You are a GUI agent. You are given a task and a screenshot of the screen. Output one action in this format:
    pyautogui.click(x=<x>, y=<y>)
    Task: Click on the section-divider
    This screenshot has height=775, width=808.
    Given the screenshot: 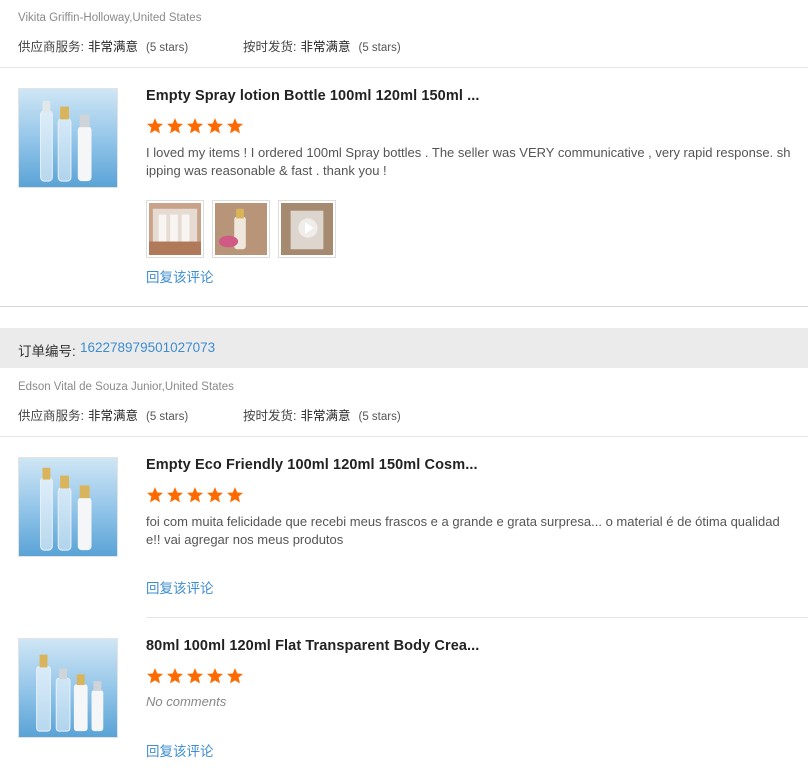 What is the action you would take?
    pyautogui.click(x=404, y=317)
    